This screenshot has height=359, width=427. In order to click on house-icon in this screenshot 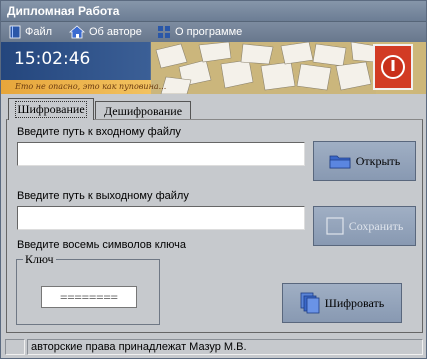, I will do `click(77, 32)`.